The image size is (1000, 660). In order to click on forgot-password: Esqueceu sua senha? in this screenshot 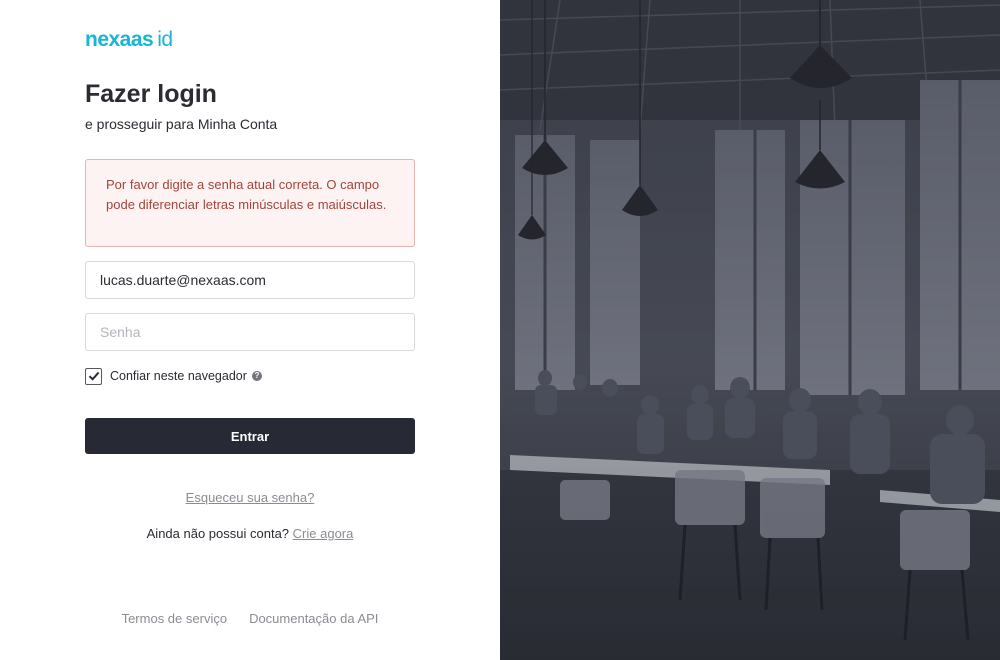, I will do `click(250, 497)`.